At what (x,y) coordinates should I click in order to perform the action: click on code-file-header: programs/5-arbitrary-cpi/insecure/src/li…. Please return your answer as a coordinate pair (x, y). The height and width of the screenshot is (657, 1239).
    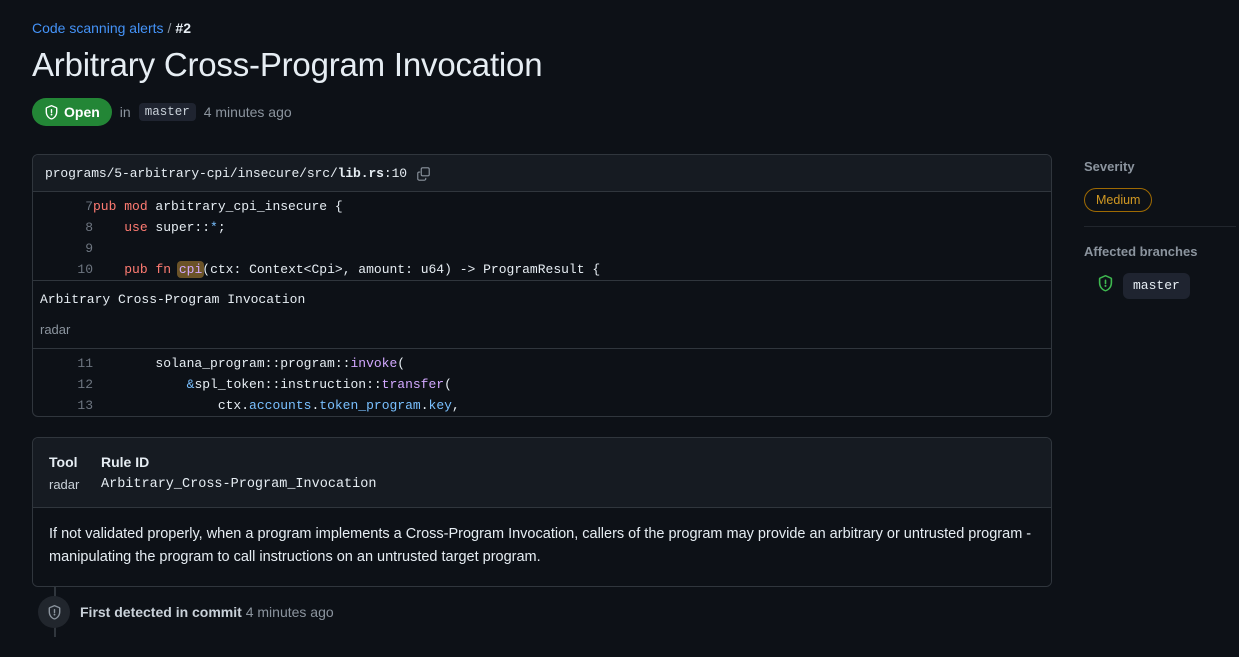
    Looking at the image, I should click on (542, 173).